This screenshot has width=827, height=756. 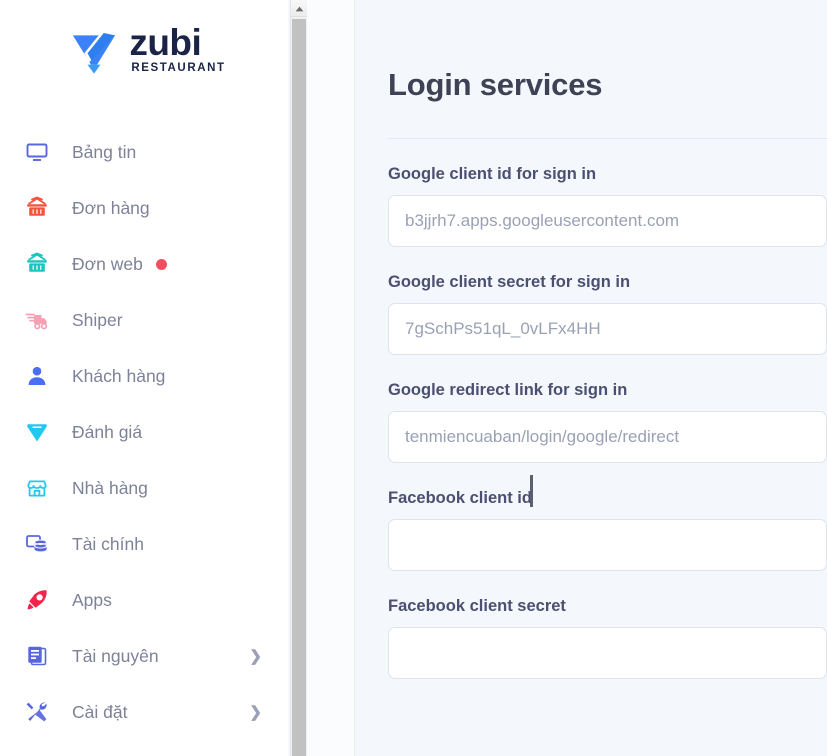 I want to click on sidebar-item-label: Đánh giá, so click(x=107, y=431).